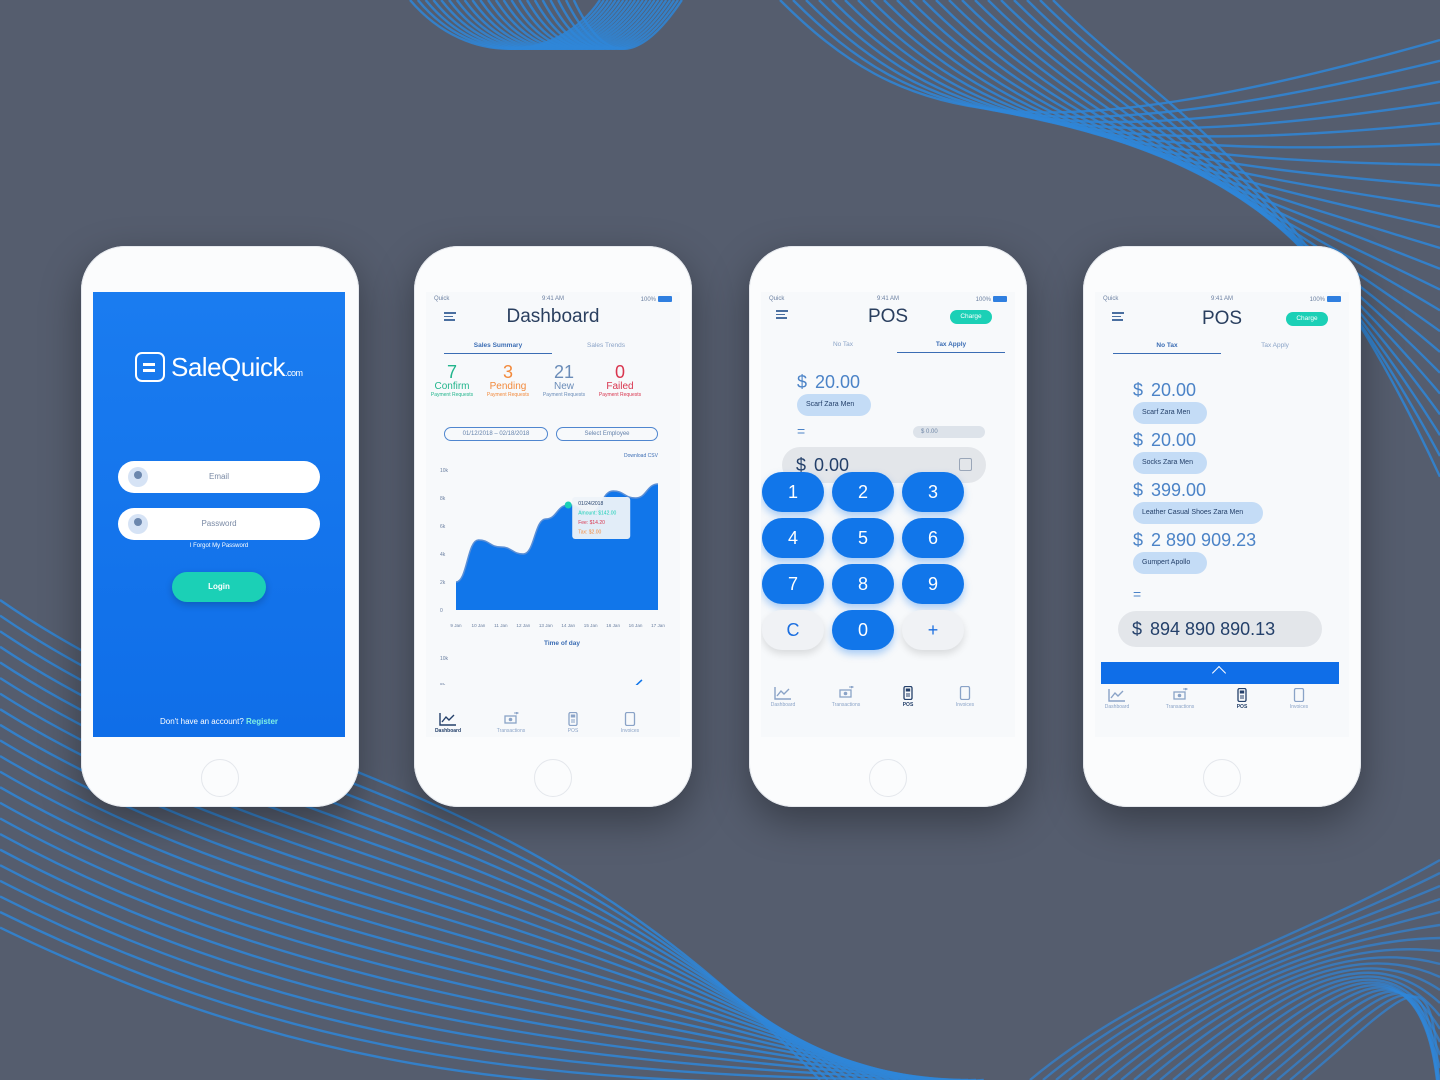  What do you see at coordinates (793, 630) in the screenshot?
I see `clear-key: C` at bounding box center [793, 630].